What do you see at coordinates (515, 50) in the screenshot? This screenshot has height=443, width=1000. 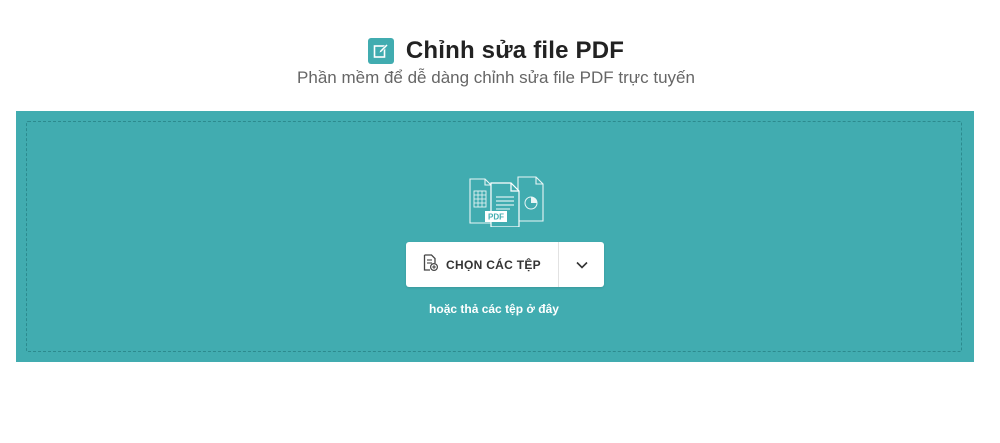 I see `page-title: Chỉnh sửa file PDF` at bounding box center [515, 50].